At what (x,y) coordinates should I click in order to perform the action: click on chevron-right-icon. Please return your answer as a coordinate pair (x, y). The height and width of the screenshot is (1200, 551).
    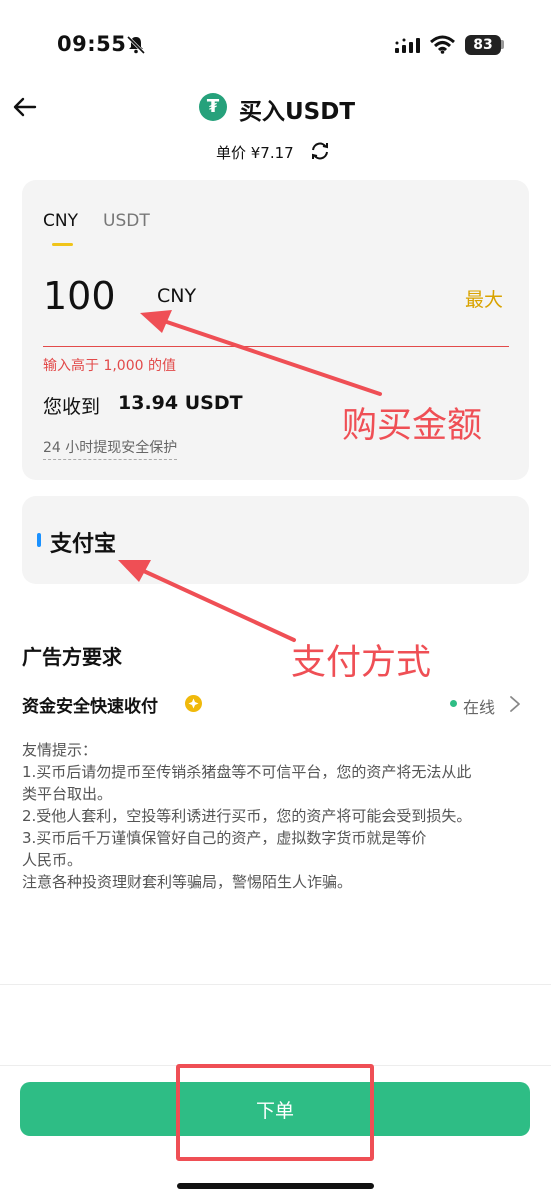
    Looking at the image, I should click on (515, 704).